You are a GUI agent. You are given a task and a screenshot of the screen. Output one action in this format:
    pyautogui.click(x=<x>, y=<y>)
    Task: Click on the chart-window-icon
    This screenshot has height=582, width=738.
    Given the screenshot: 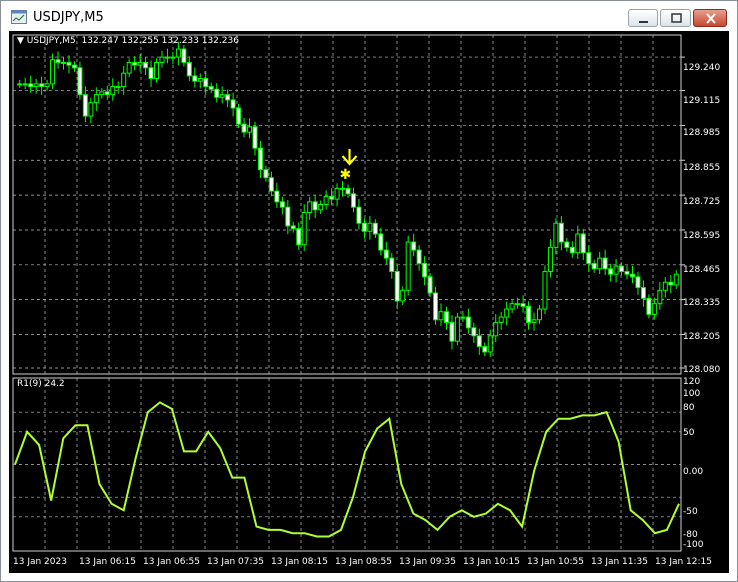 What is the action you would take?
    pyautogui.click(x=19, y=17)
    